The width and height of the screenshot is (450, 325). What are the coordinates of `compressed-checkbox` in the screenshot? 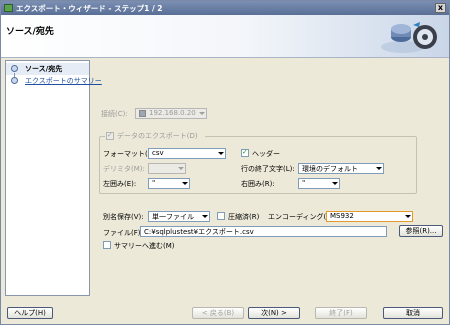 It's located at (221, 216).